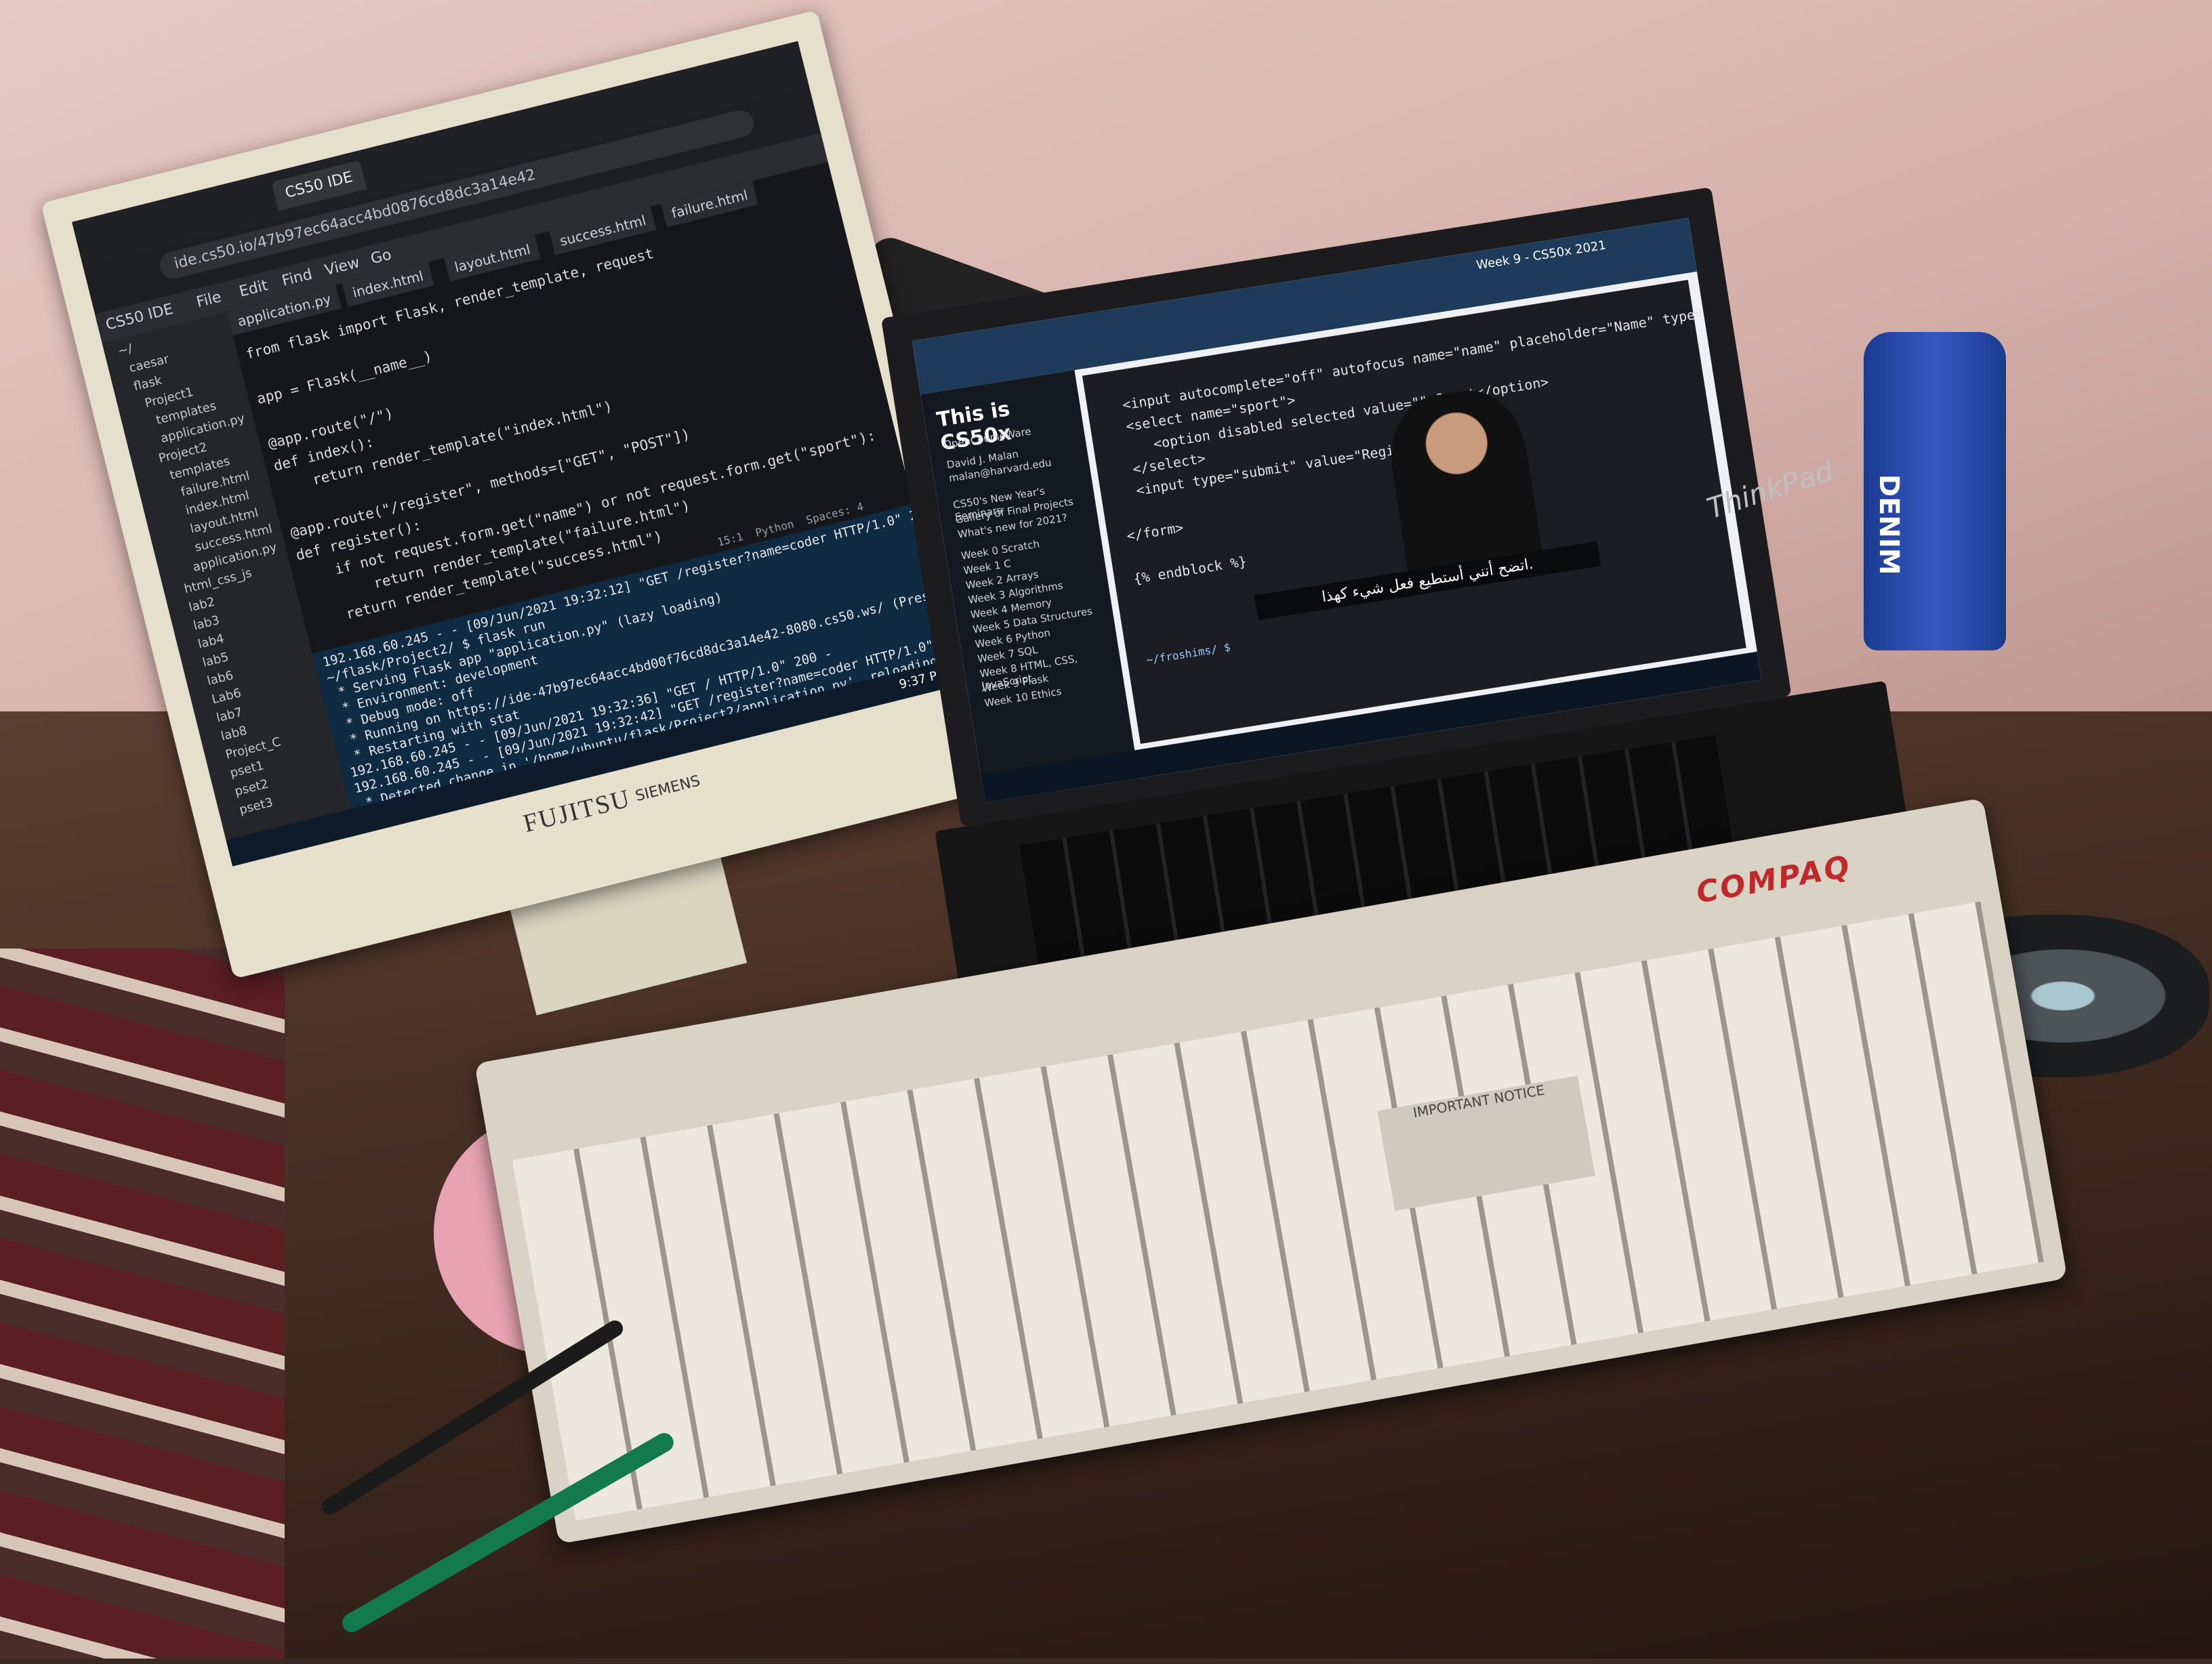 The width and height of the screenshot is (2212, 1664). I want to click on tree-item: lab5, so click(216, 660).